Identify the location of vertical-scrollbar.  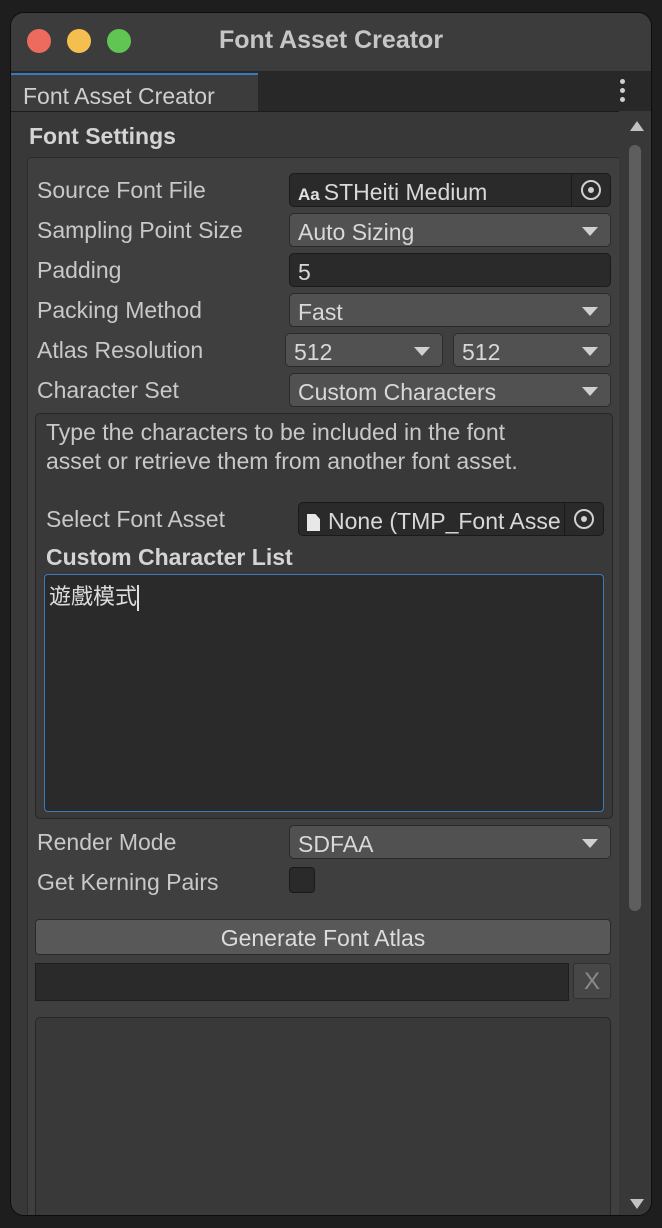
(635, 663).